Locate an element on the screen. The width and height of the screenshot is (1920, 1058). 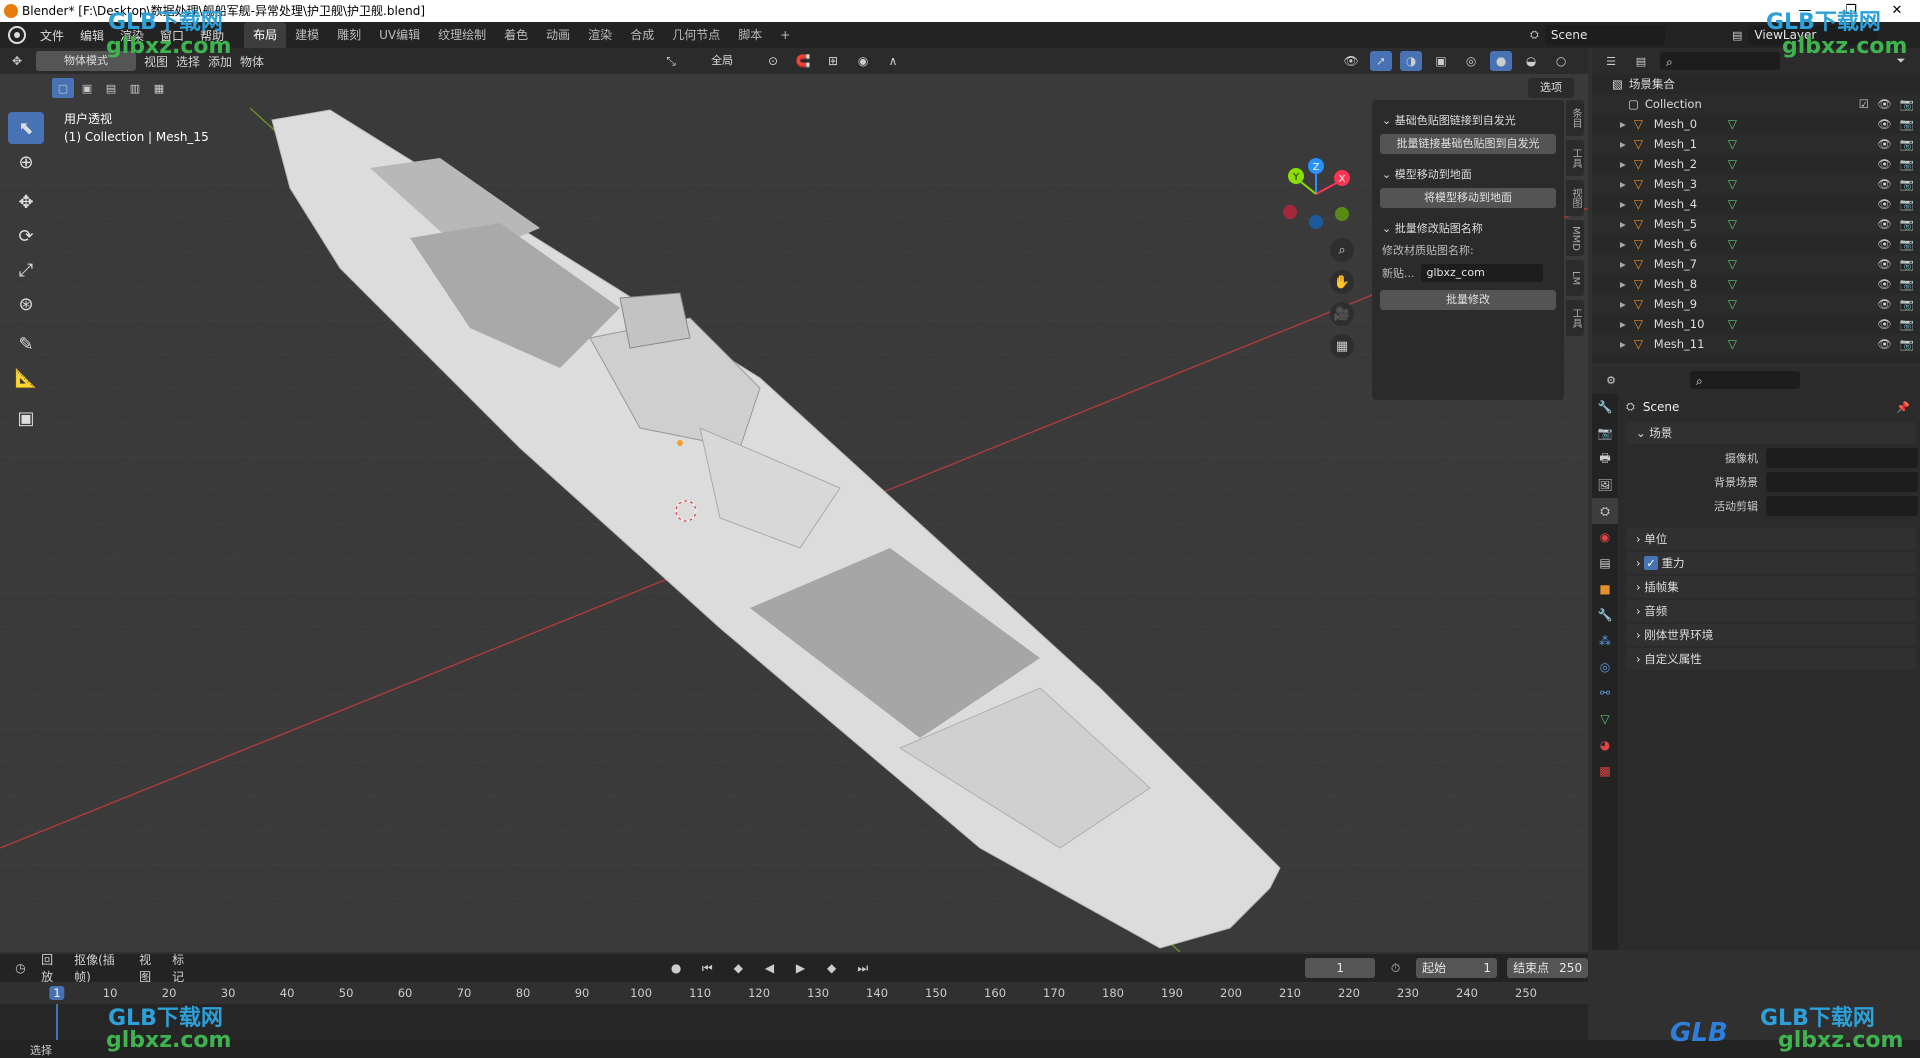
panel-keying-sets: › 插帧集 is located at coordinates (1771, 587).